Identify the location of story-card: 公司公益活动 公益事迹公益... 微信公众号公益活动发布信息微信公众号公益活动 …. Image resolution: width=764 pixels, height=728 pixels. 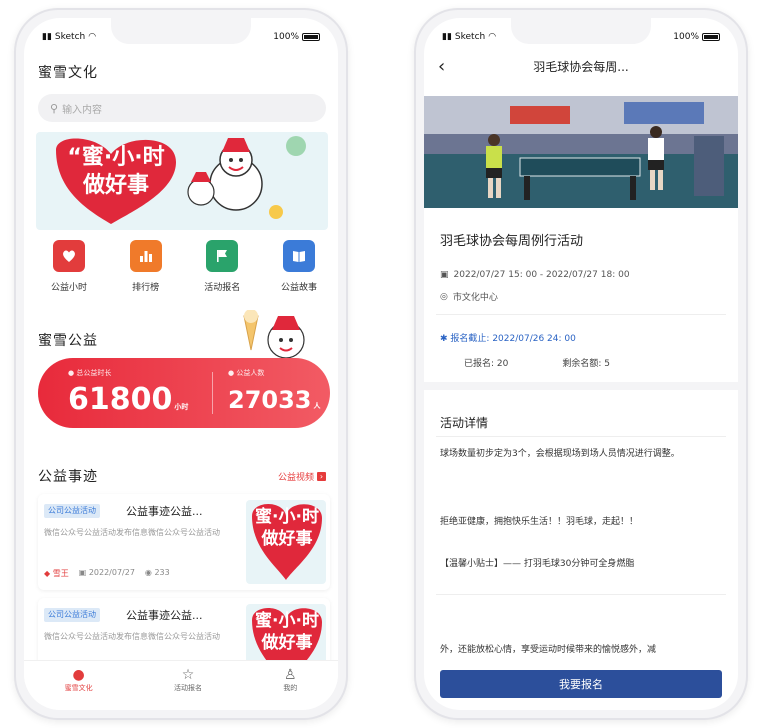
(184, 542).